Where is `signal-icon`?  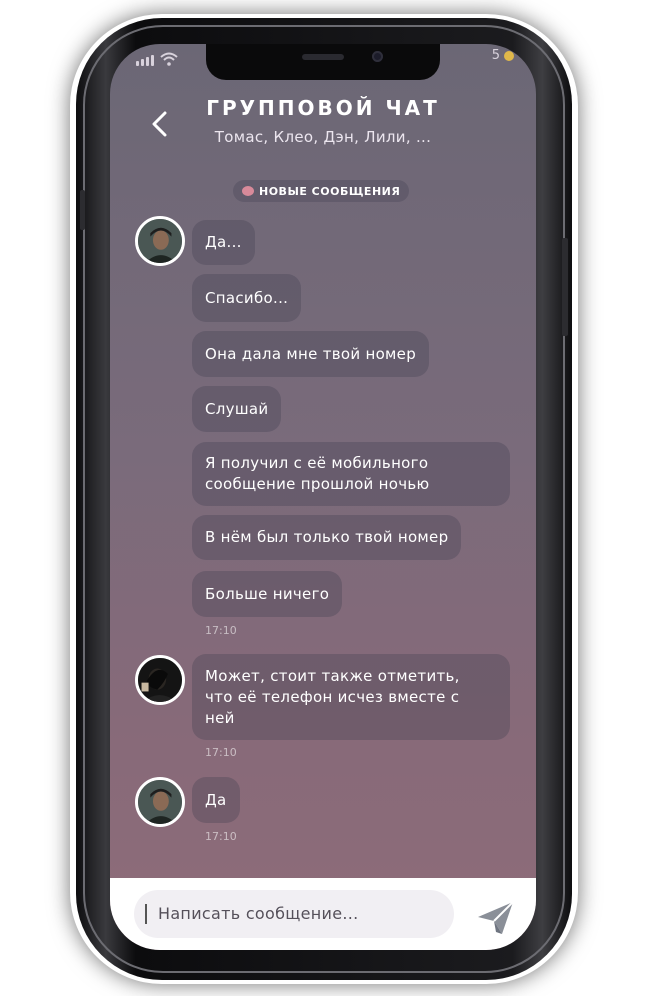 signal-icon is located at coordinates (145, 60).